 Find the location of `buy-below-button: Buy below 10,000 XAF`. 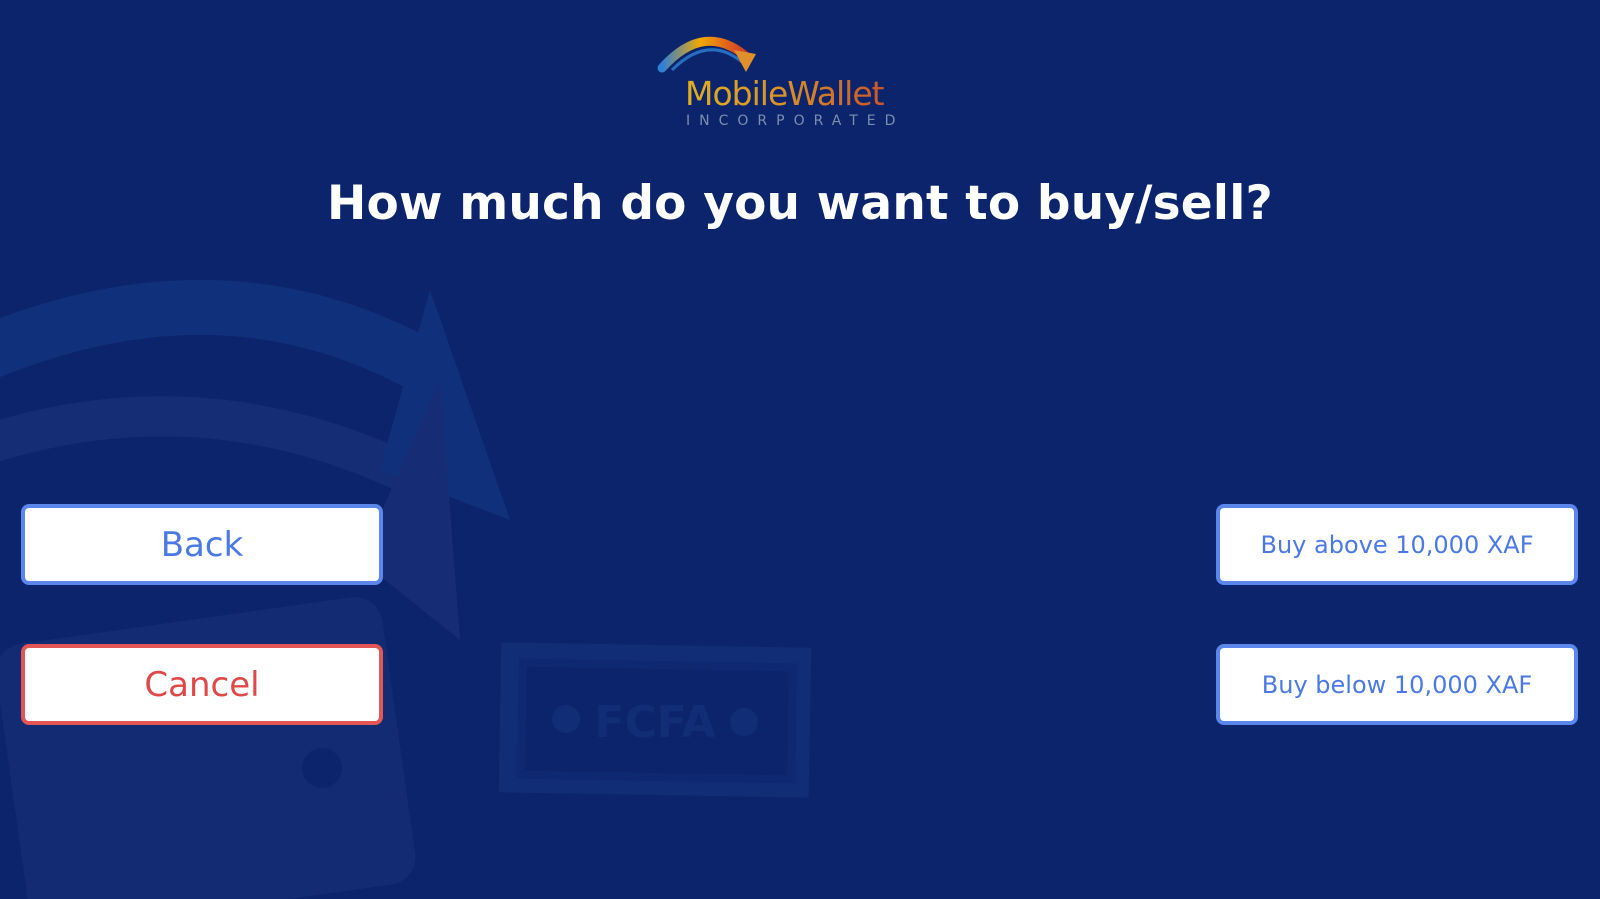

buy-below-button: Buy below 10,000 XAF is located at coordinates (1397, 684).